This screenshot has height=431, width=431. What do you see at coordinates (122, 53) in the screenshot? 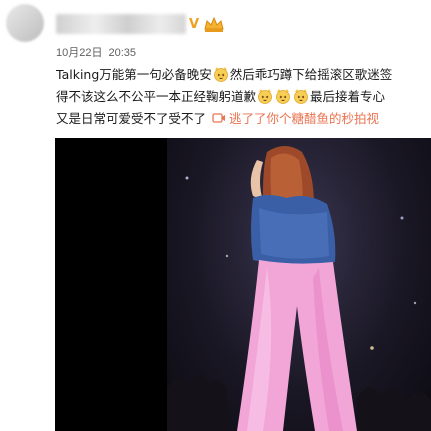
I see `post-time: 20:35` at bounding box center [122, 53].